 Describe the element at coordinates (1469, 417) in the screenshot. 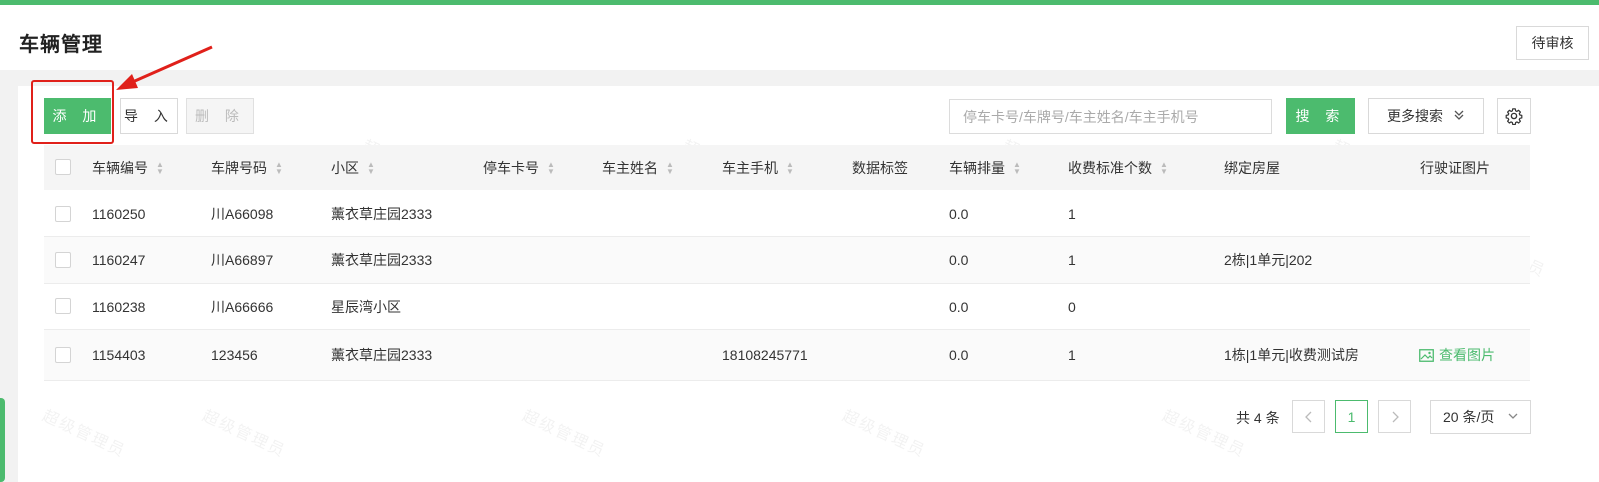

I see `page-size-label: 20 条/页` at that location.